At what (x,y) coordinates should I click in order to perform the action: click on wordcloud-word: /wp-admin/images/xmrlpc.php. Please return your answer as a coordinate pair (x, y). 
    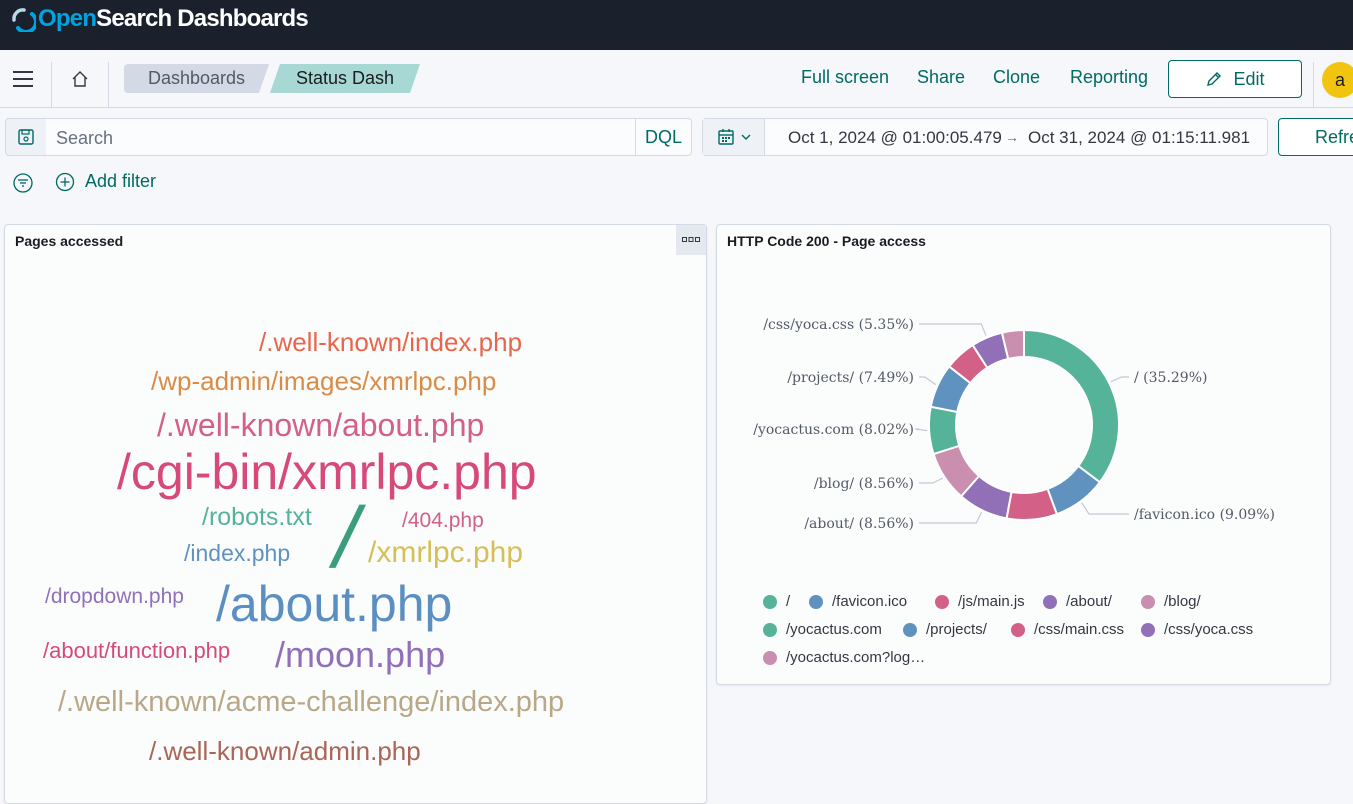
    Looking at the image, I should click on (323, 381).